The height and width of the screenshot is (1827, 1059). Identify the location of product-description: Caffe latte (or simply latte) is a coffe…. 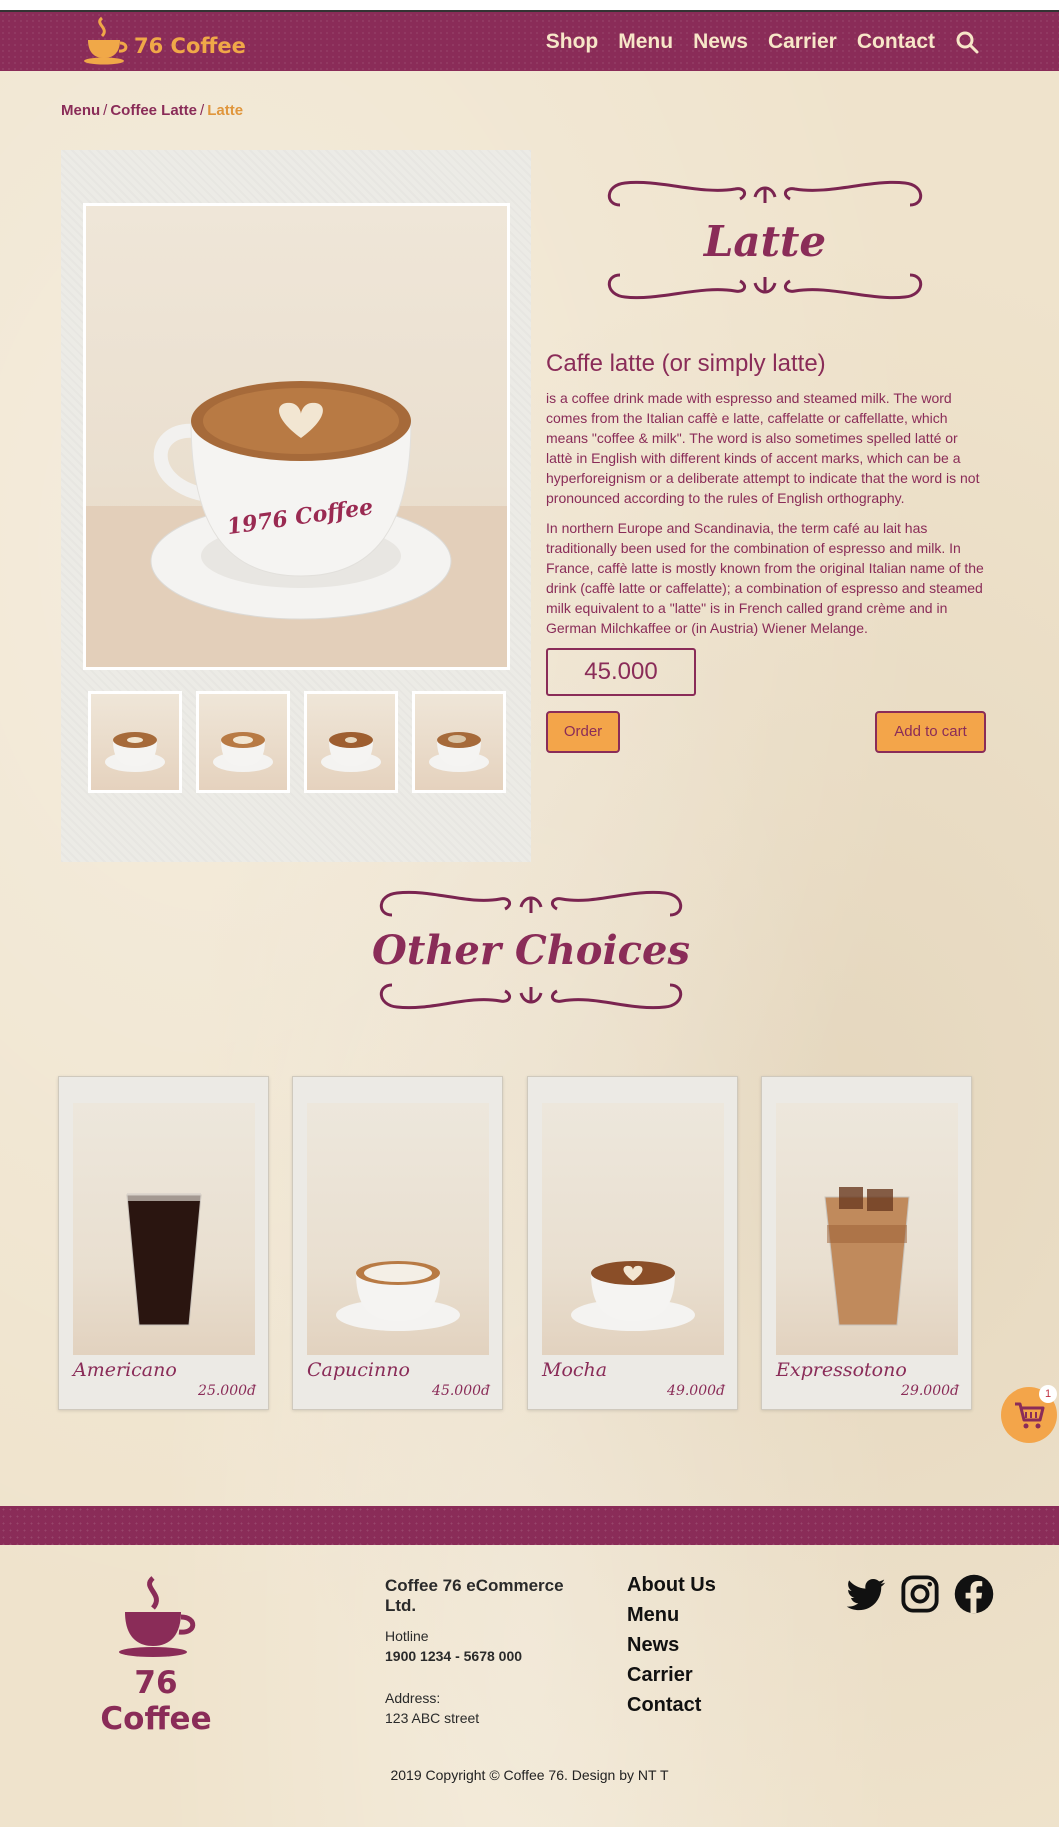
(767, 499).